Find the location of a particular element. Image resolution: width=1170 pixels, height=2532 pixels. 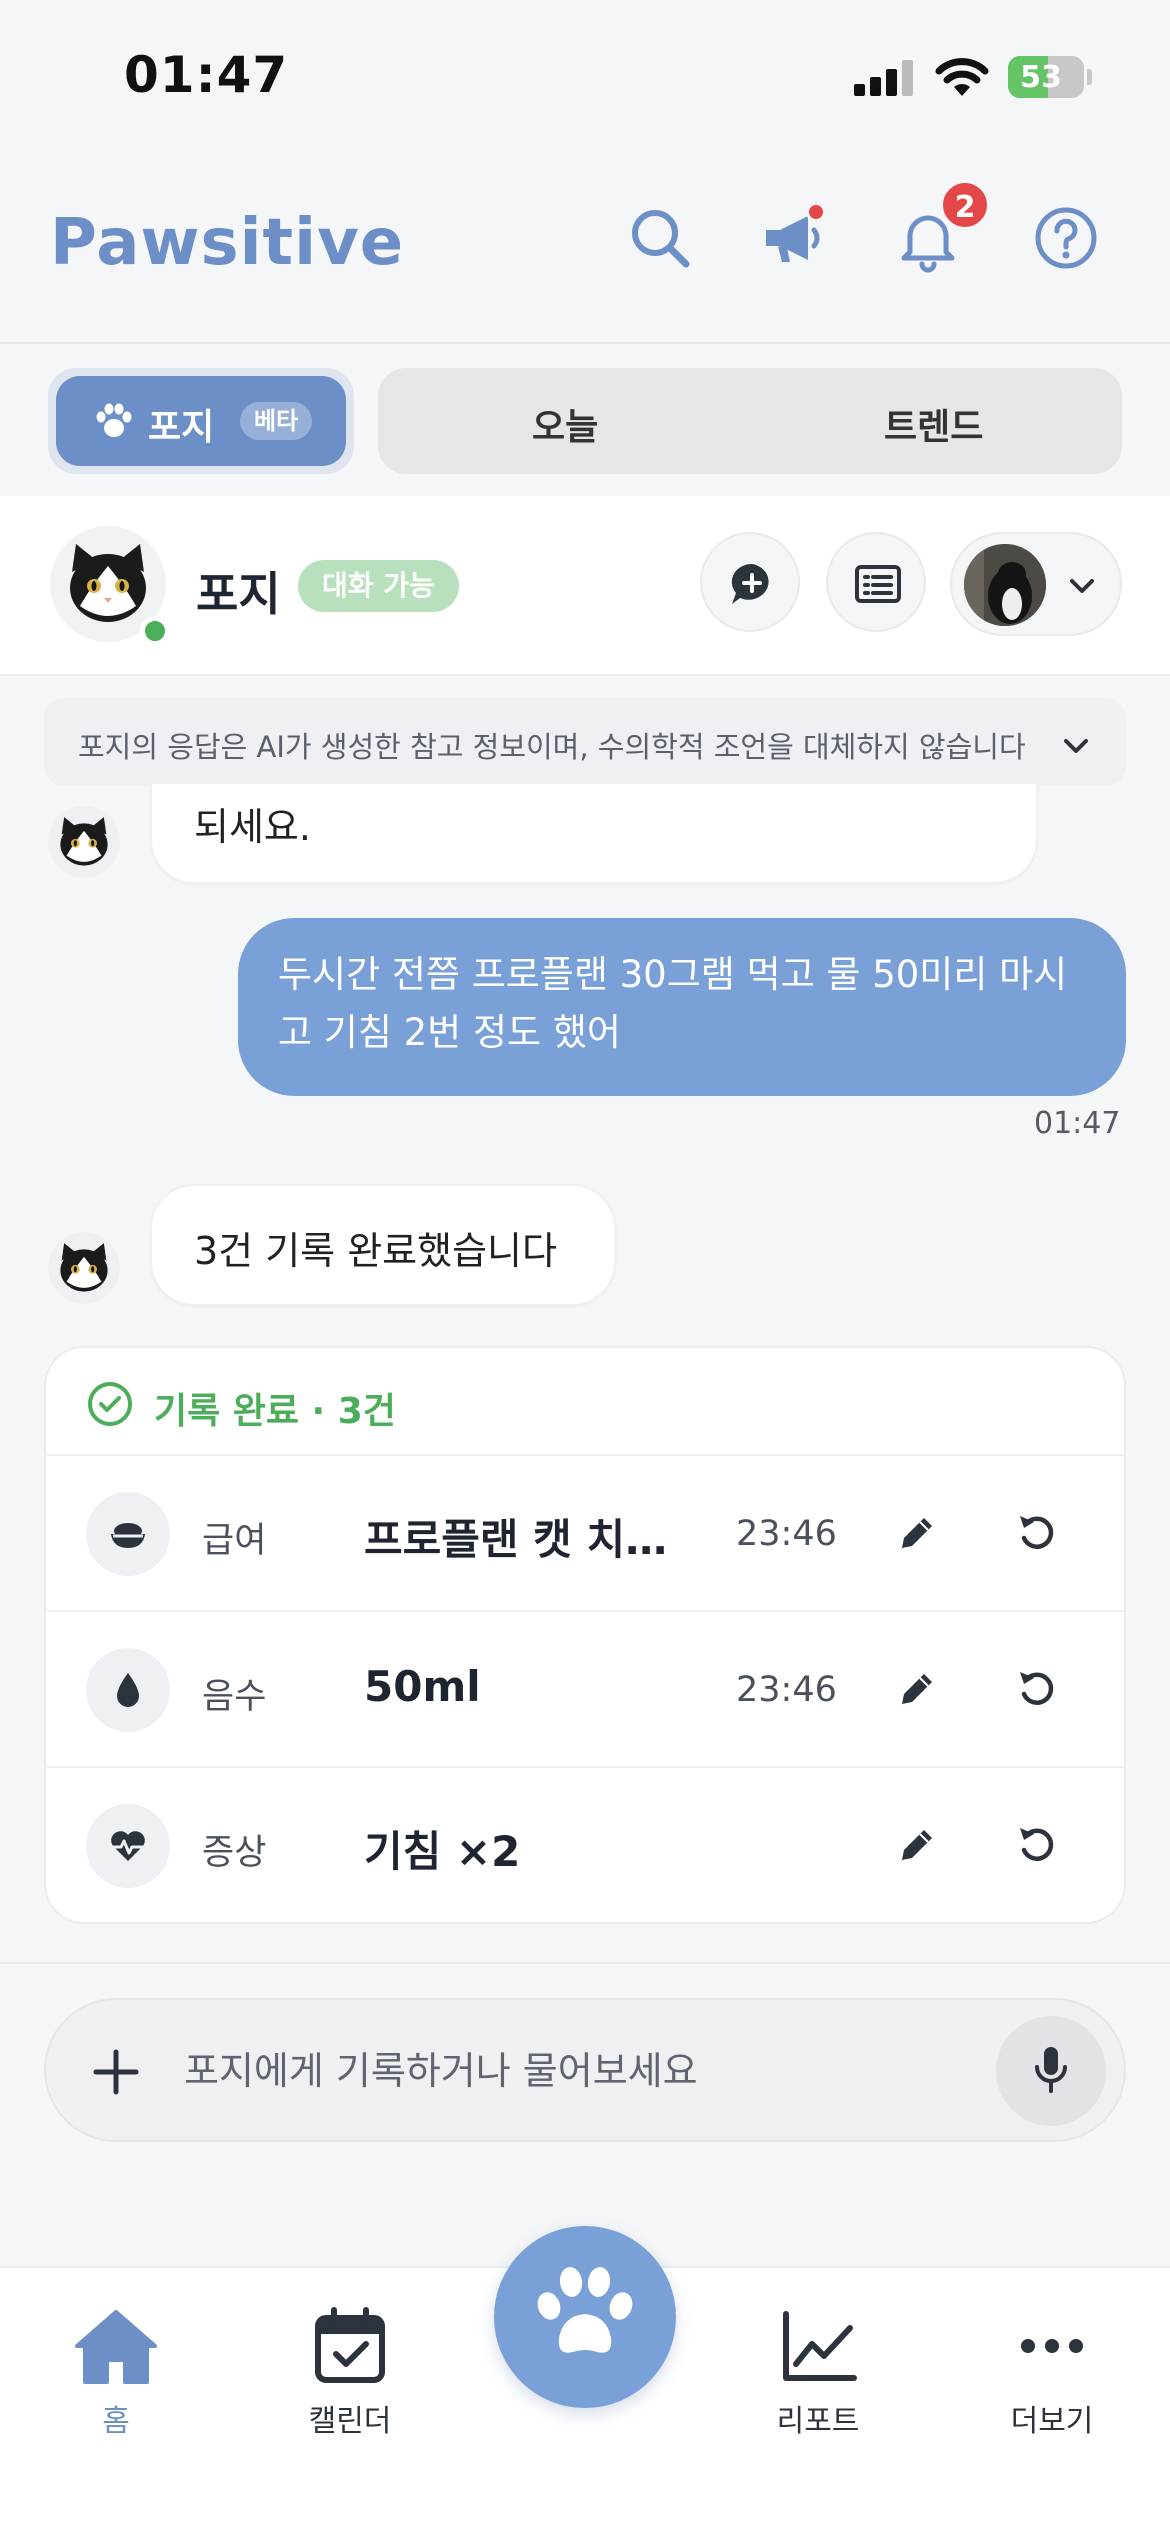

notification-badge: 2 is located at coordinates (965, 205).